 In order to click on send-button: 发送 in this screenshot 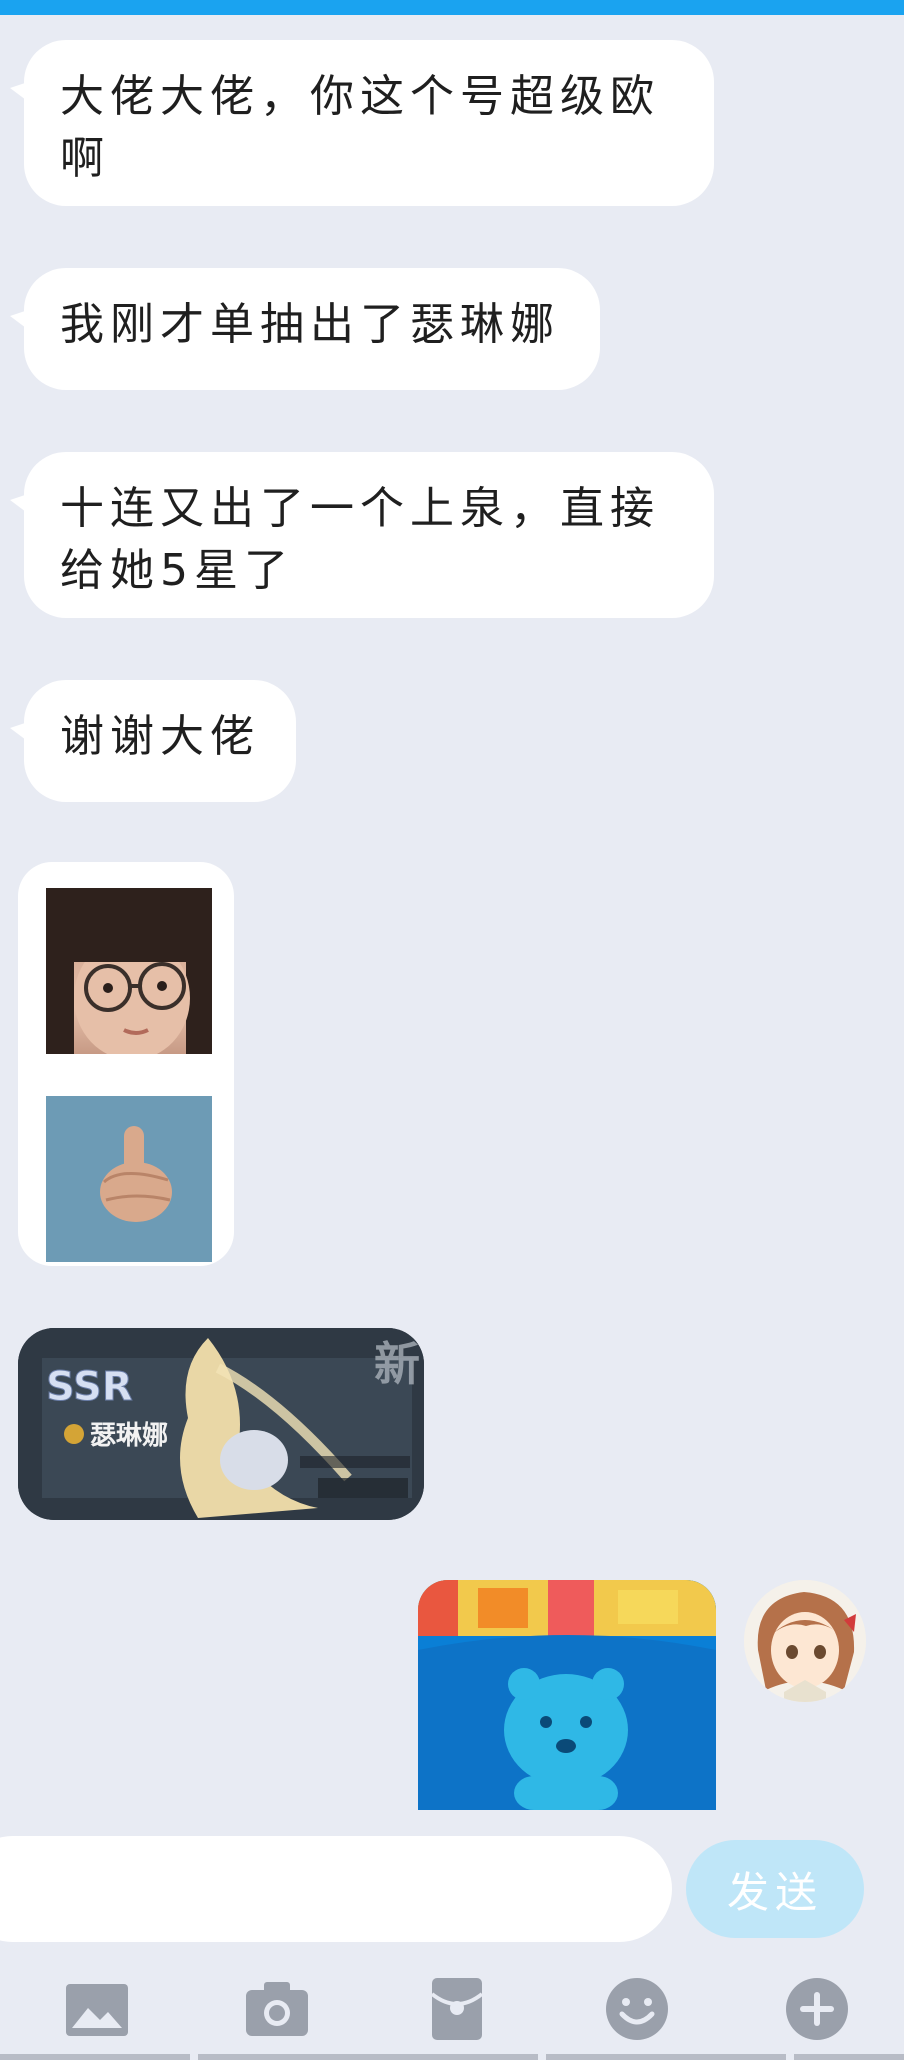, I will do `click(775, 1889)`.